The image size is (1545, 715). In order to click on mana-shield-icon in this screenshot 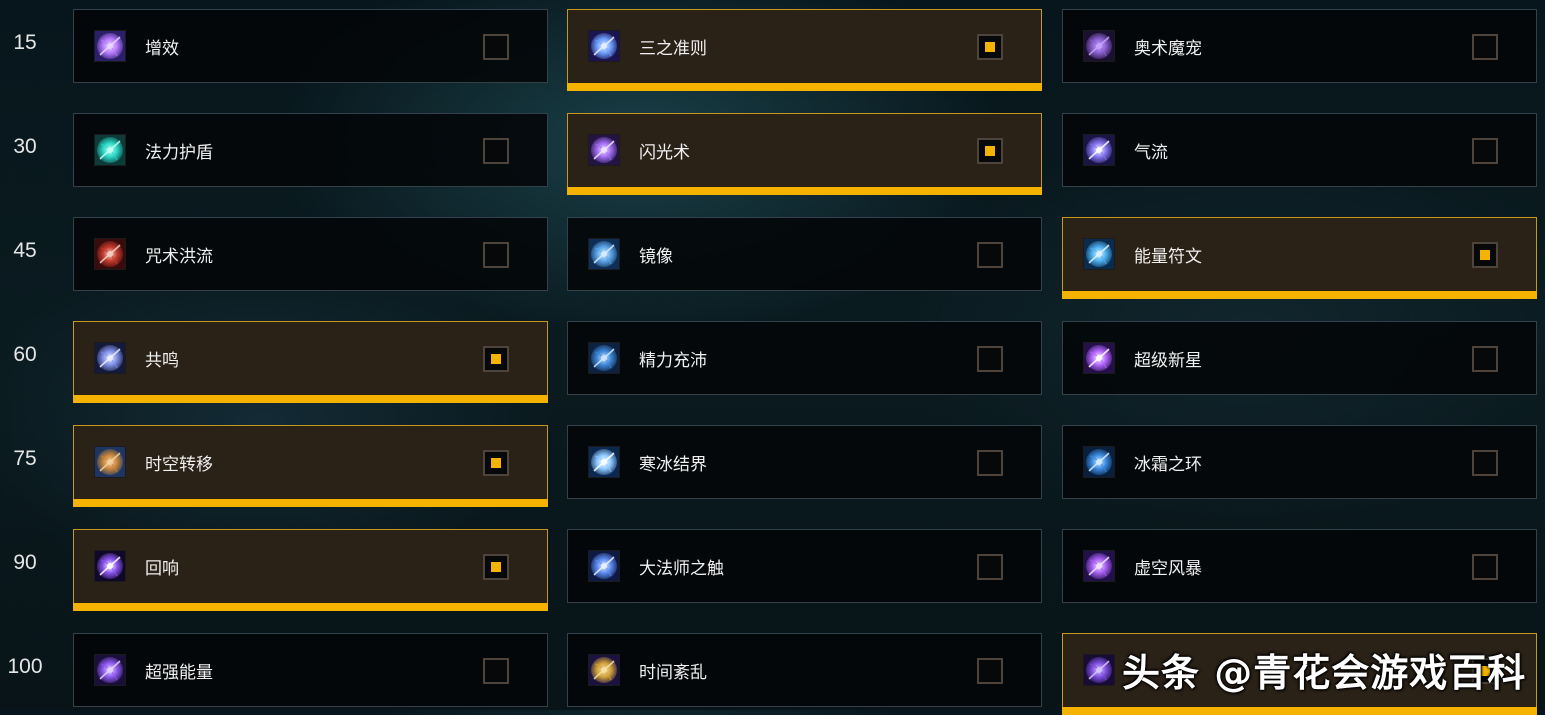, I will do `click(110, 150)`.